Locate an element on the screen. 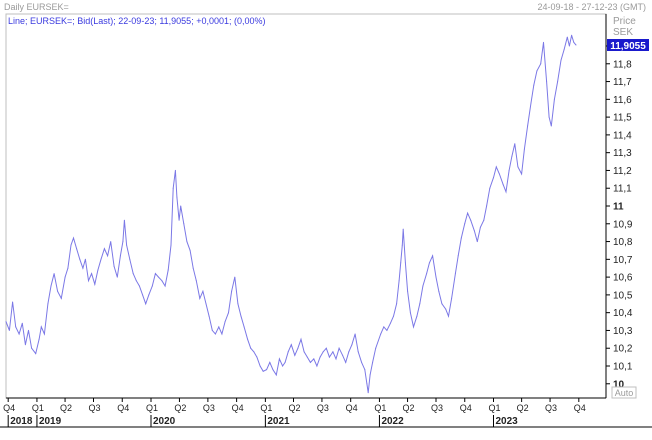 This screenshot has height=440, width=652. last-value-label: 11,9055 is located at coordinates (628, 46).